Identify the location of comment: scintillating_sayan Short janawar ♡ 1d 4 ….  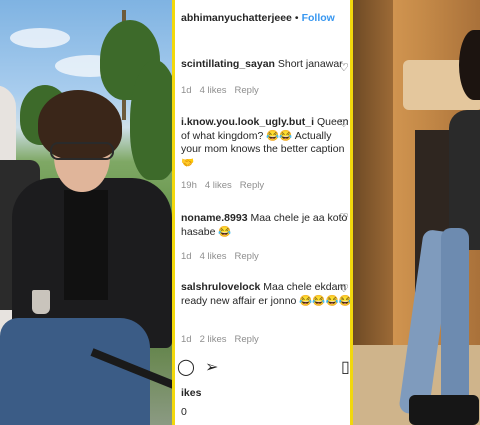
(265, 77).